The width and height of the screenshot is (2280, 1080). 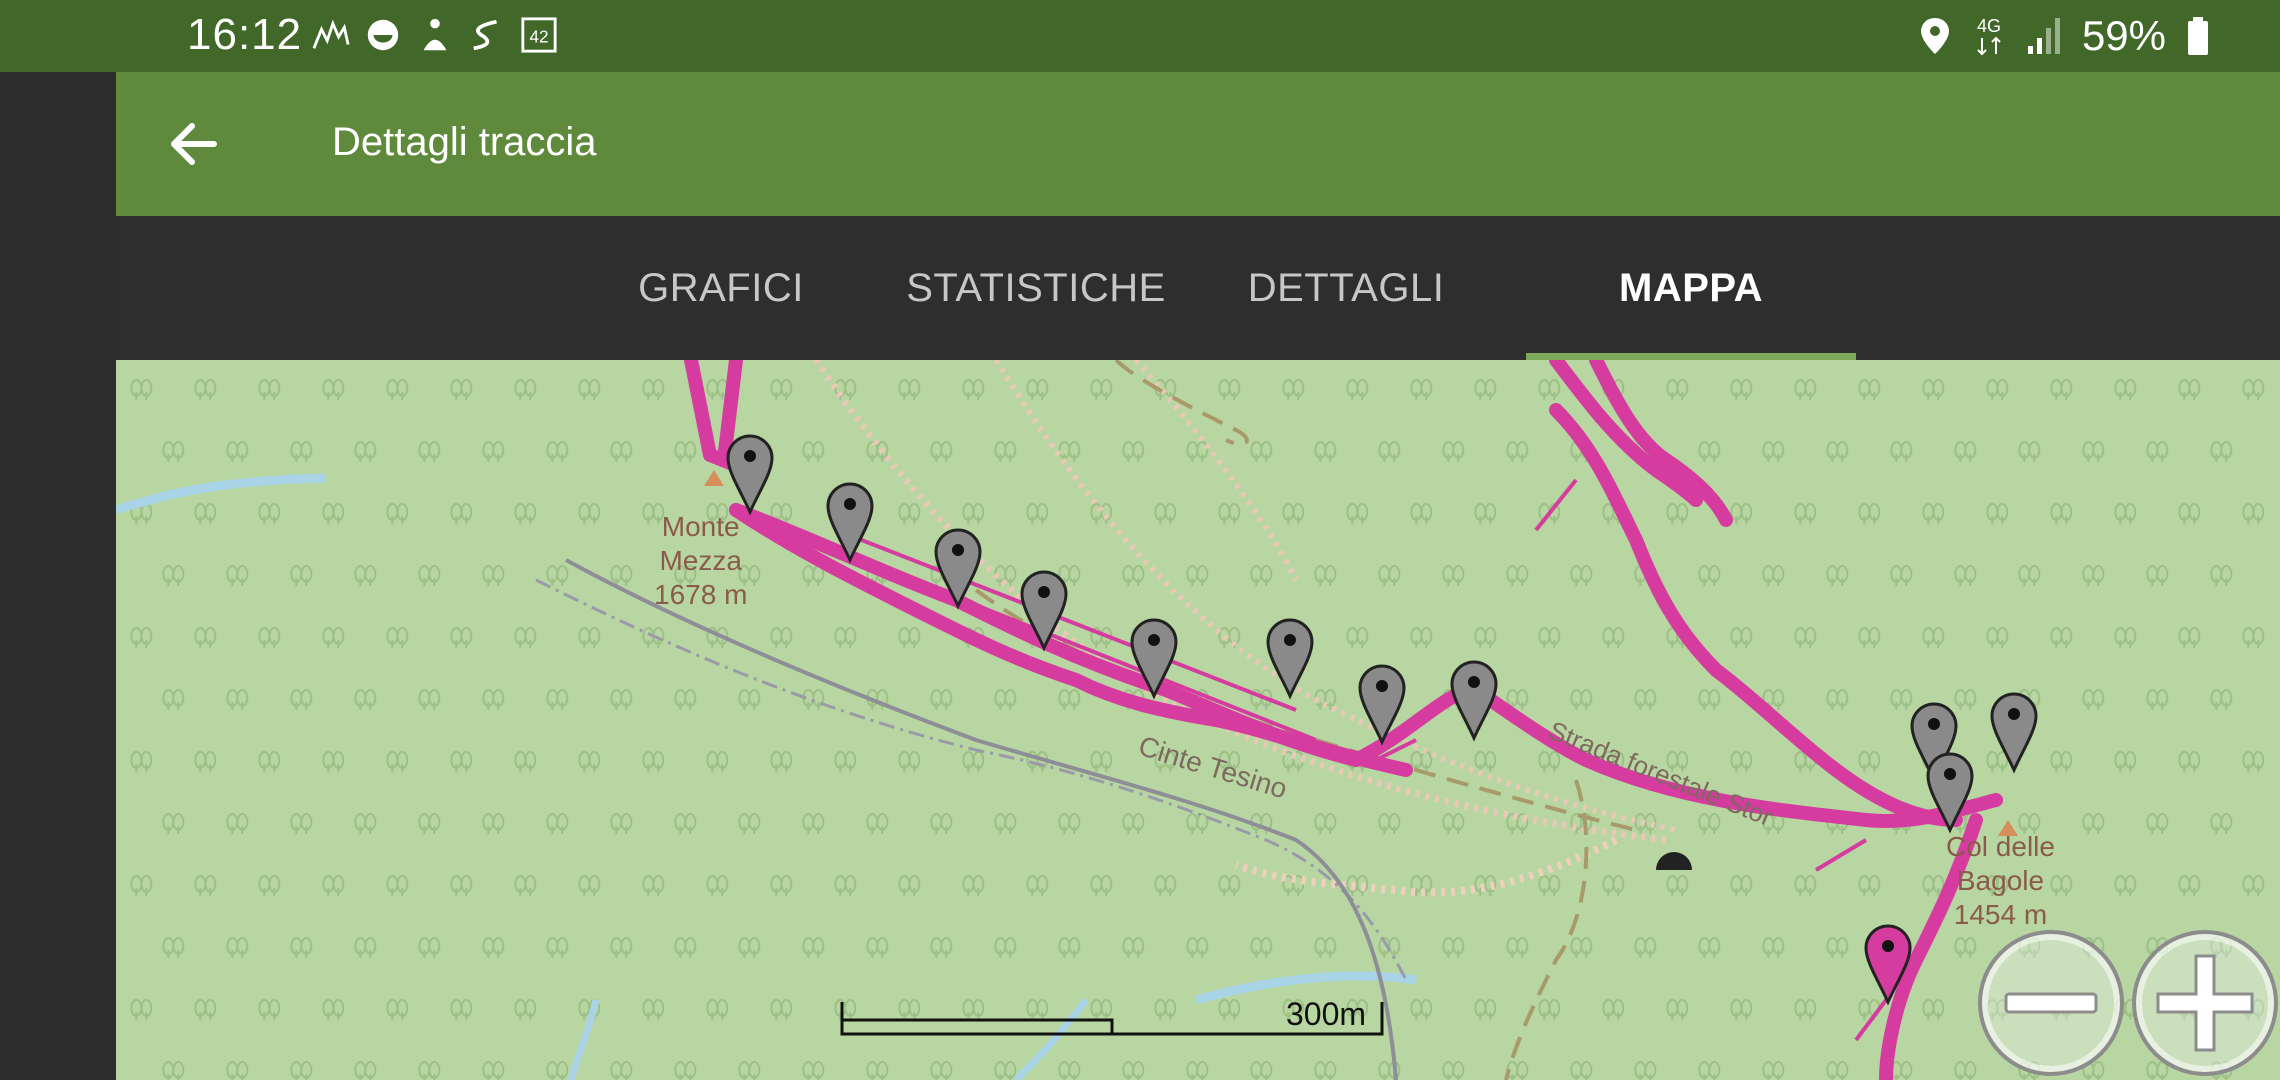 I want to click on signal-icon, so click(x=2043, y=36).